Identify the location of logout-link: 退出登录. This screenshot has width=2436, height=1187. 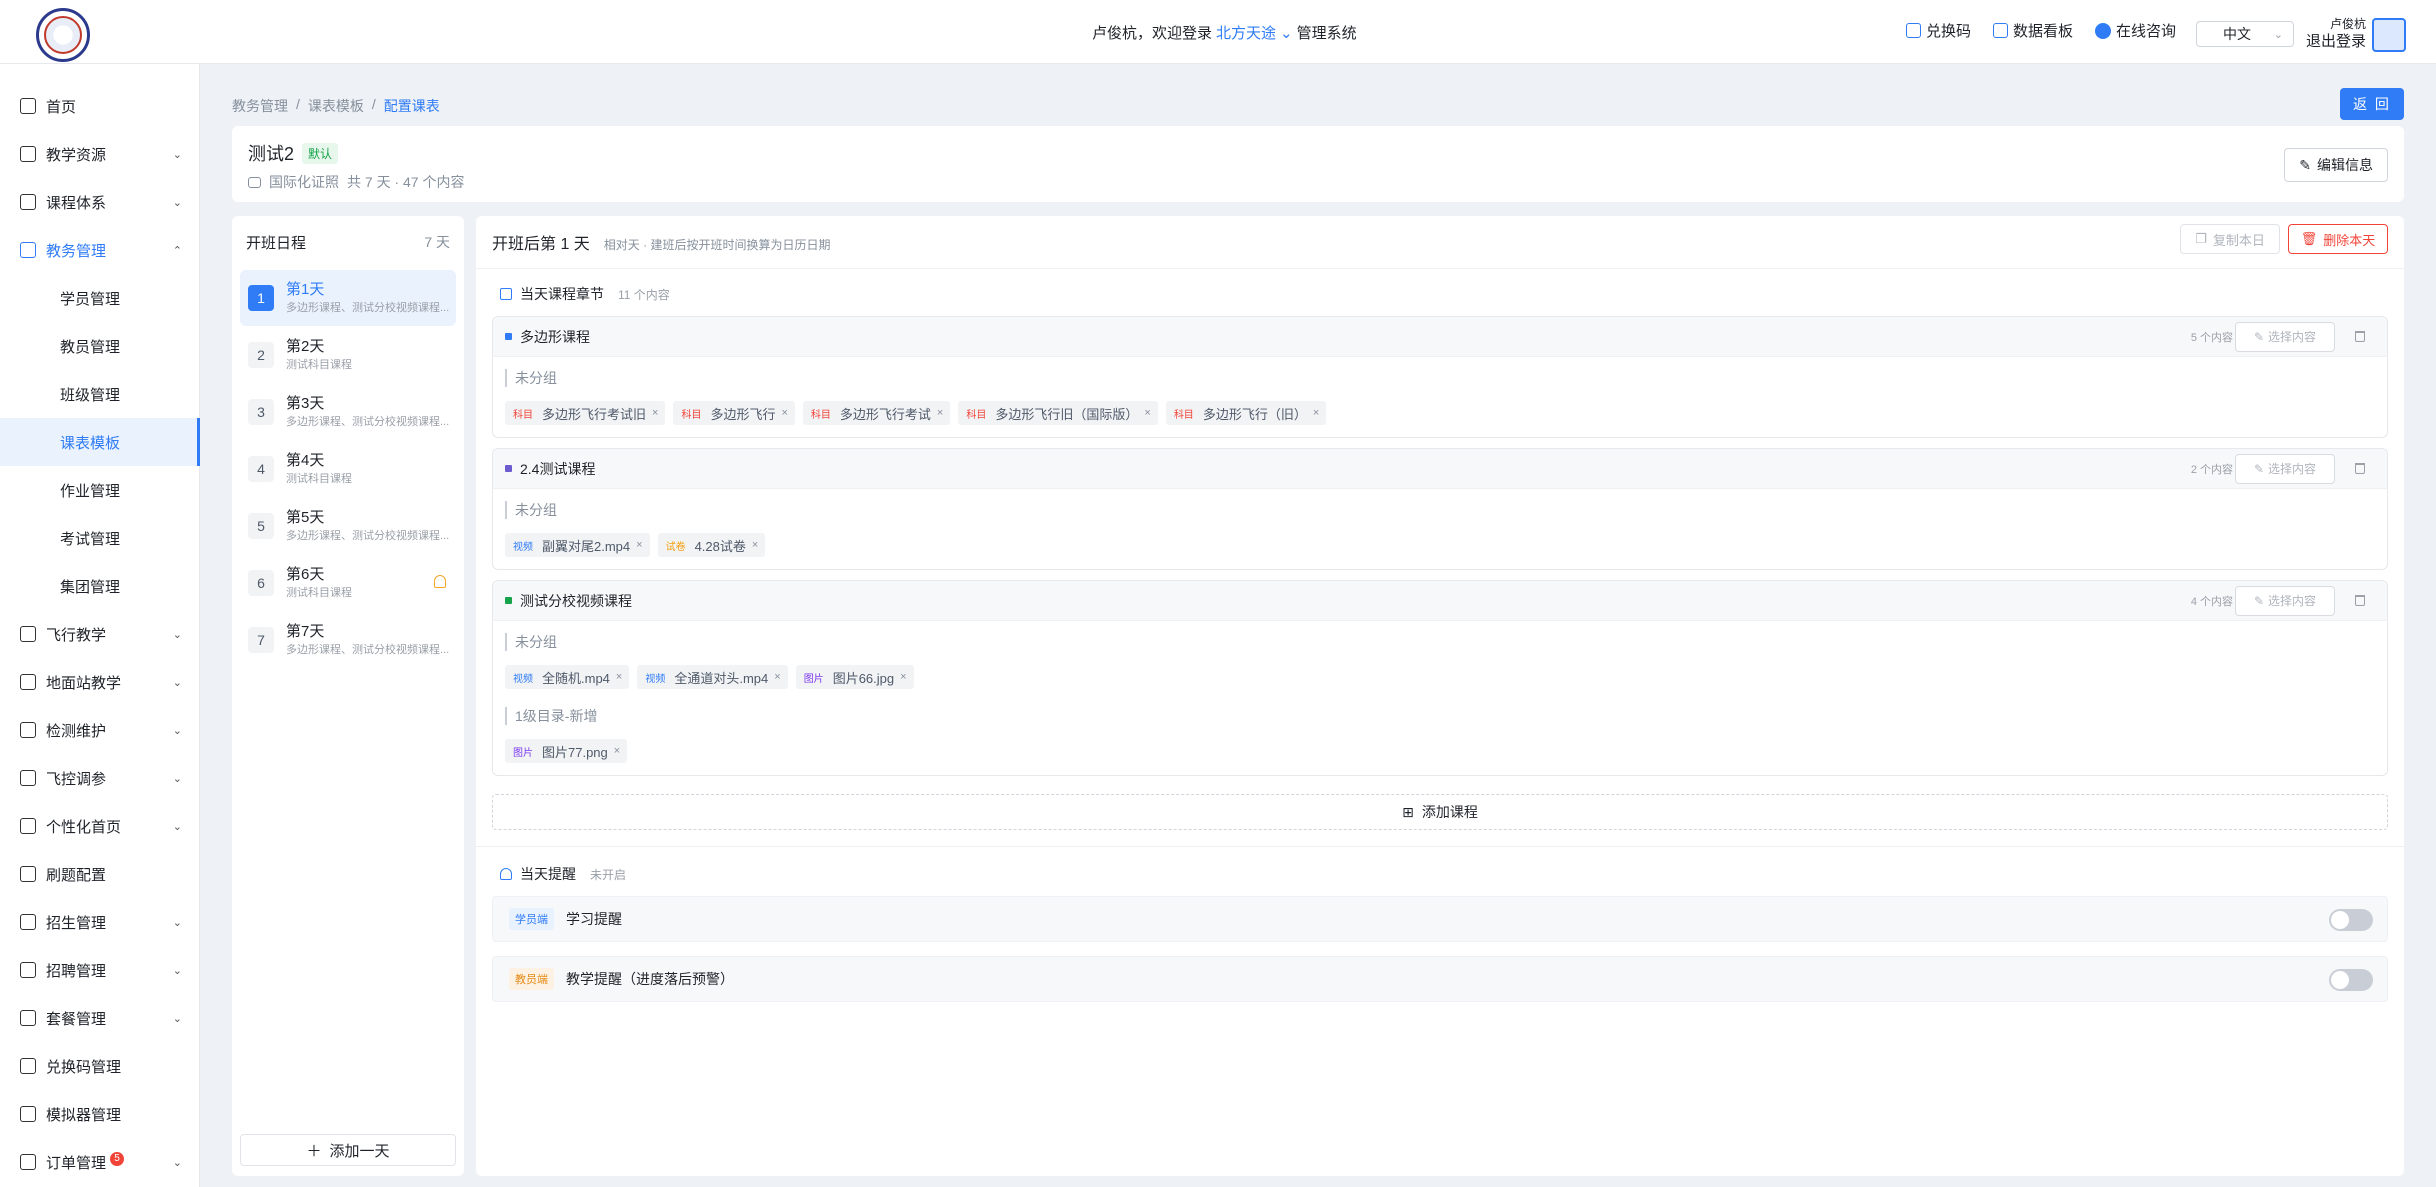
(2336, 42).